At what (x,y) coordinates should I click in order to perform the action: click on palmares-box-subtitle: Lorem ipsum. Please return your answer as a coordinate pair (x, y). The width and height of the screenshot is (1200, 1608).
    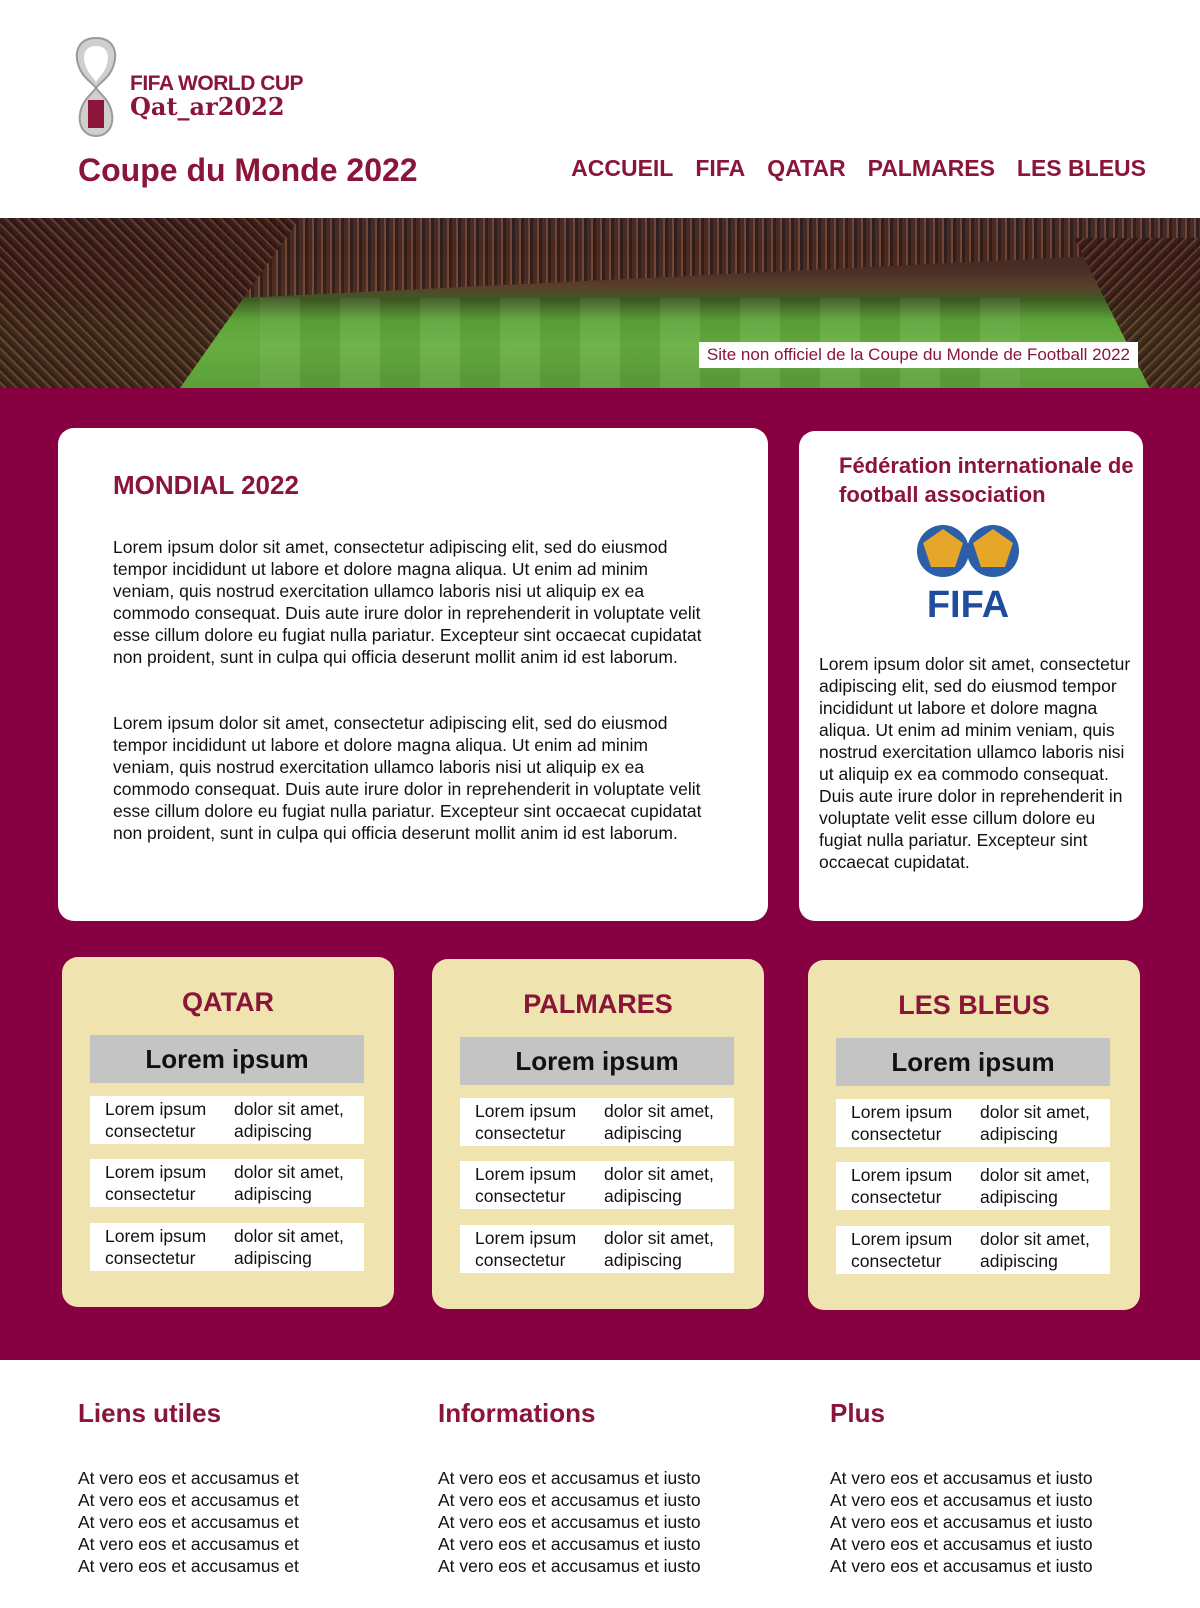
    Looking at the image, I should click on (597, 1061).